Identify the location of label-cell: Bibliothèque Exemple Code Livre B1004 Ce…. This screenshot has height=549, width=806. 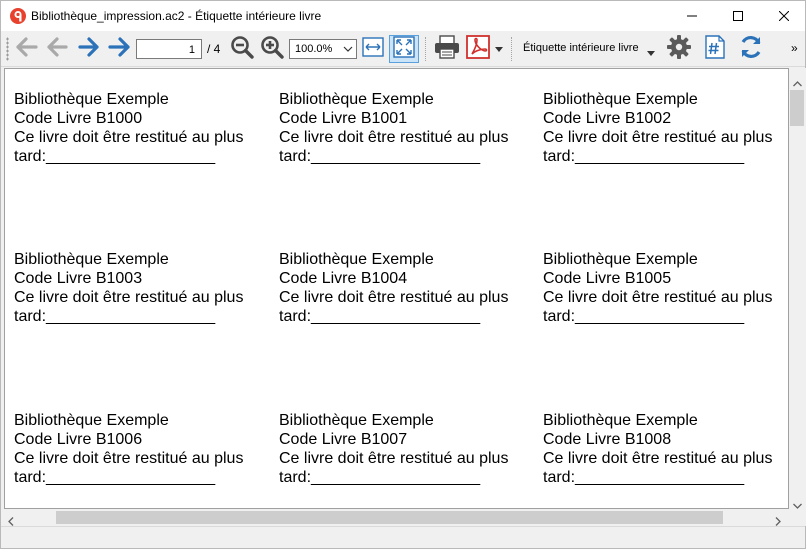
(393, 288).